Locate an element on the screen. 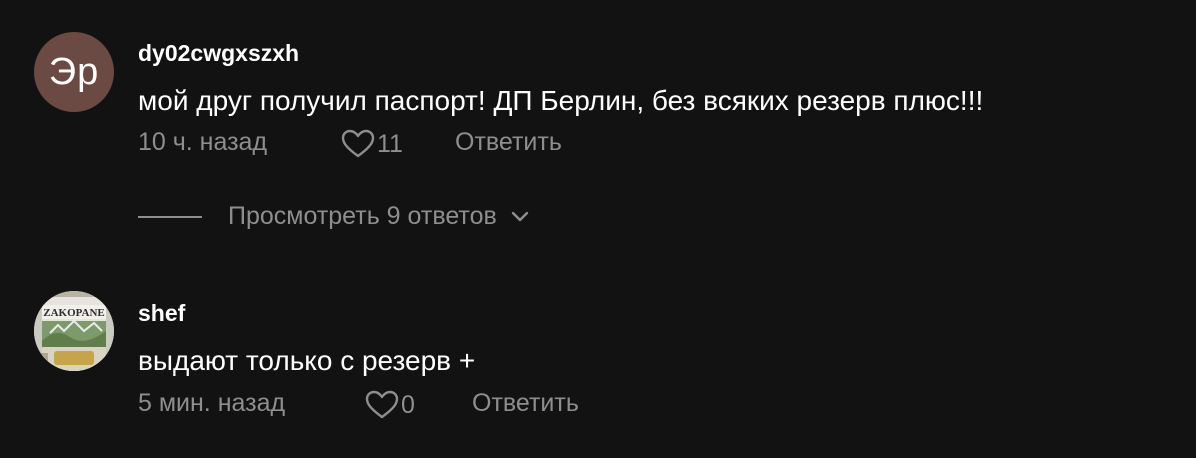 This screenshot has height=458, width=1196. like-count: 11 is located at coordinates (390, 143).